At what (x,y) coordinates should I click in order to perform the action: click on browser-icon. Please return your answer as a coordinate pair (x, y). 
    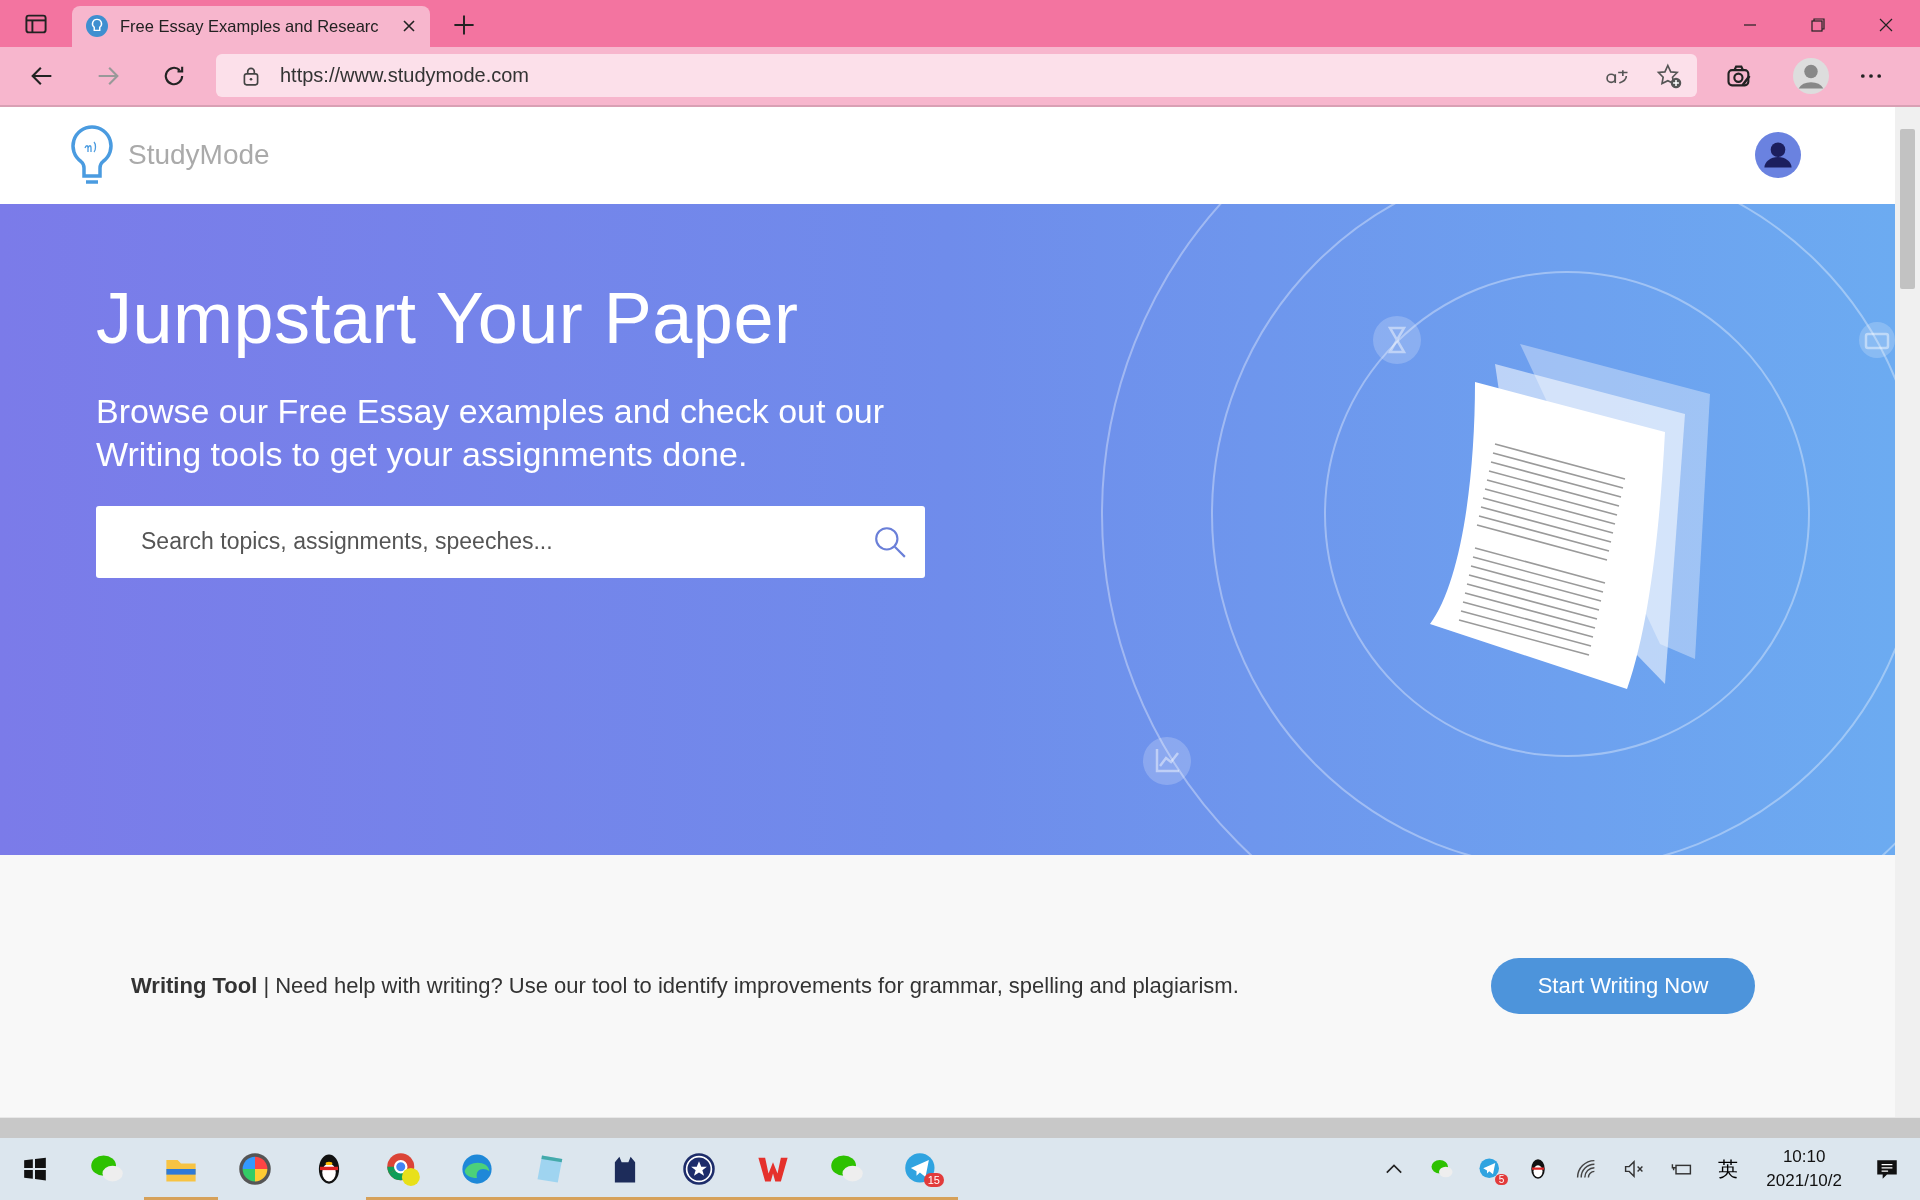
    Looking at the image, I should click on (403, 1169).